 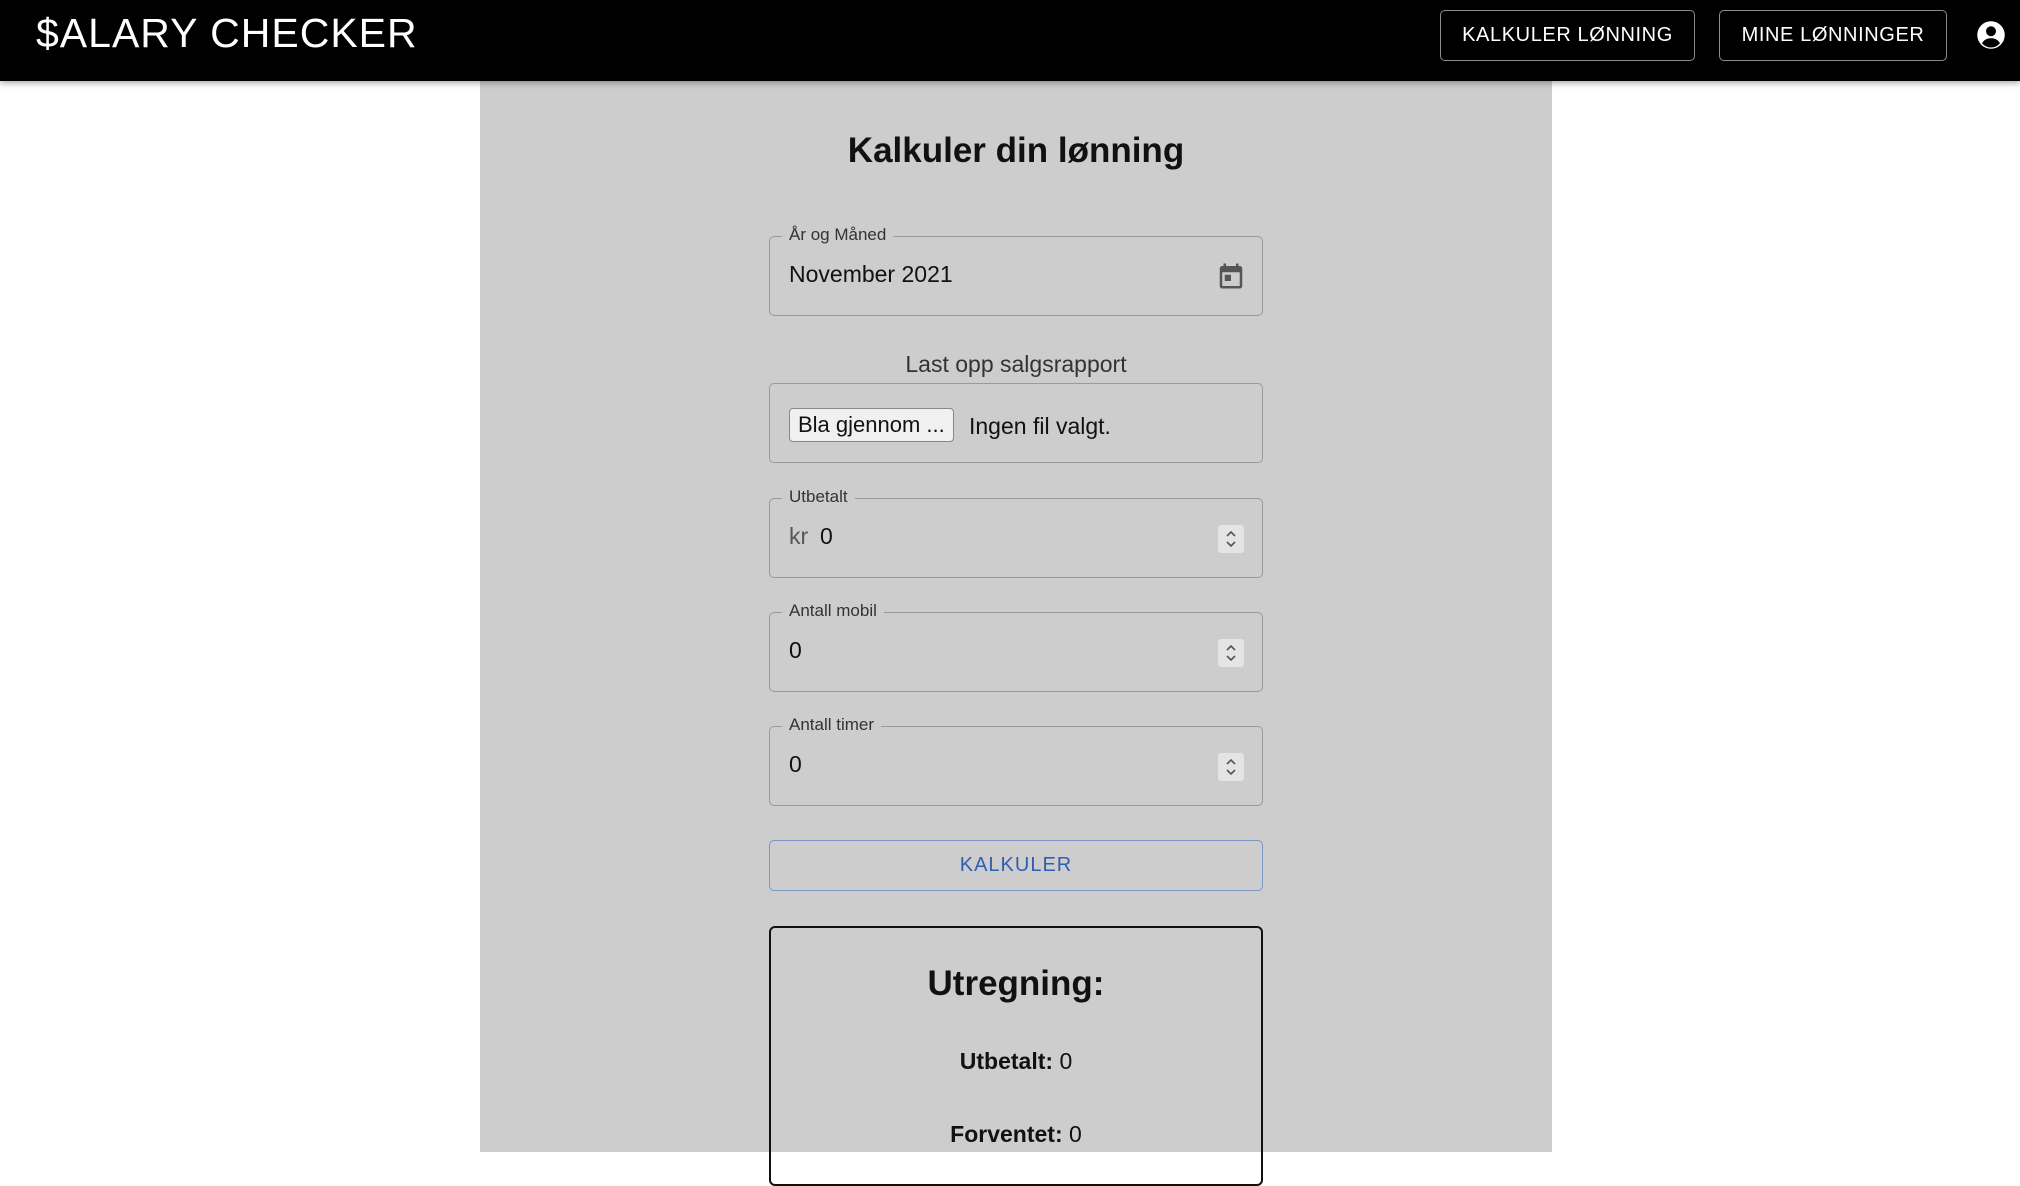 What do you see at coordinates (826, 536) in the screenshot?
I see `paid-amount-value: 0` at bounding box center [826, 536].